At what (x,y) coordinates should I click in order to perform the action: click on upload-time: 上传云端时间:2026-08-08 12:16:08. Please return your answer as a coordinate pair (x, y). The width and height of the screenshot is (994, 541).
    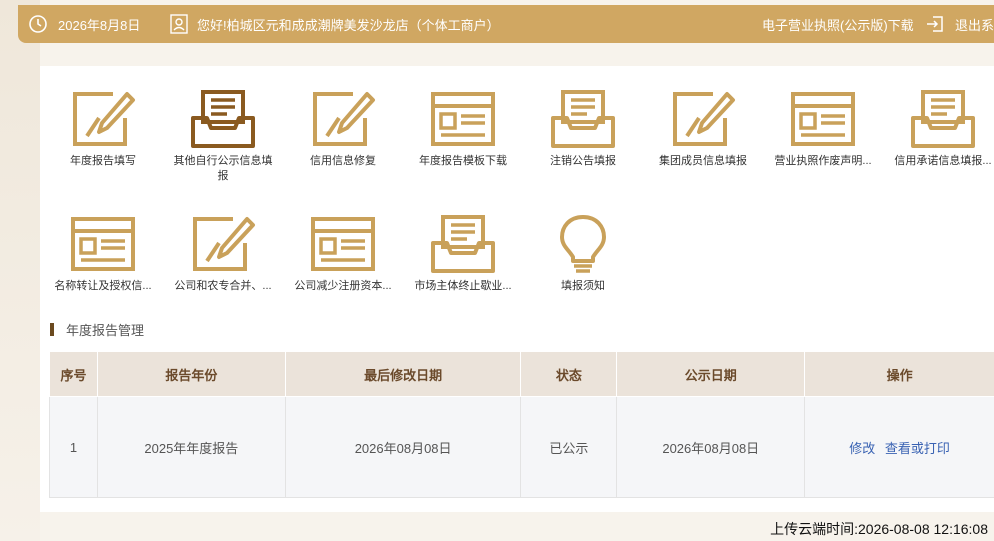
    Looking at the image, I should click on (879, 529).